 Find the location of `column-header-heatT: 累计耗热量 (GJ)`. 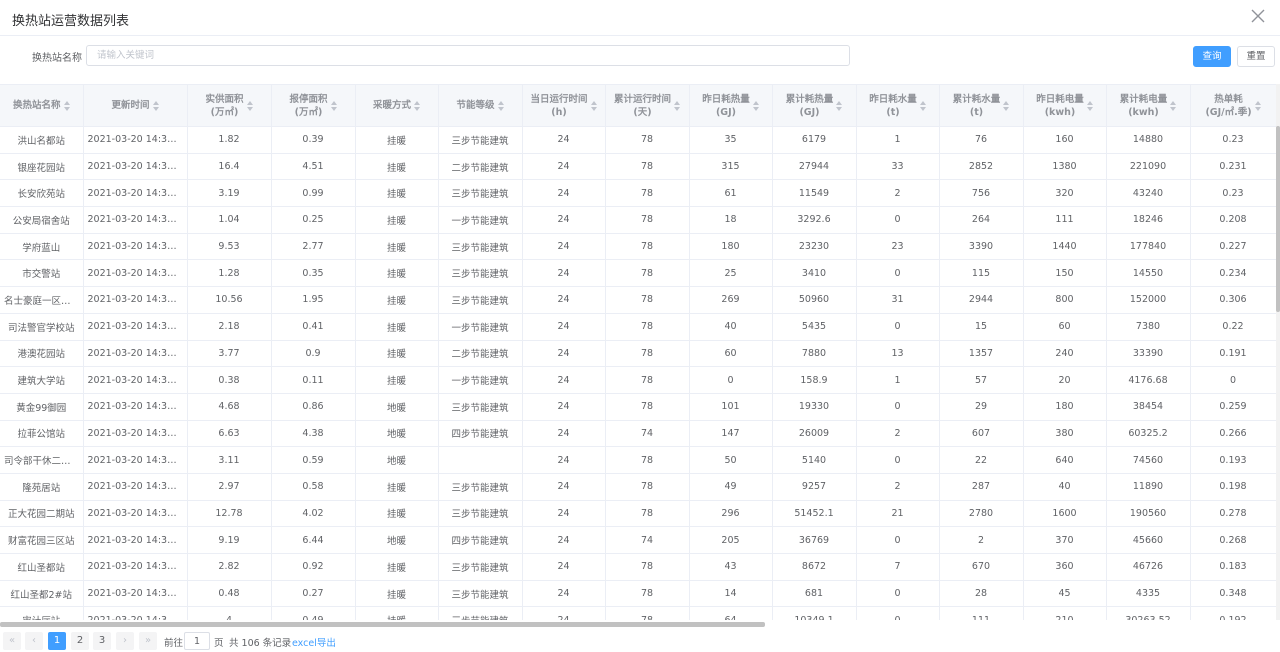

column-header-heatT: 累计耗热量 (GJ) is located at coordinates (814, 105).